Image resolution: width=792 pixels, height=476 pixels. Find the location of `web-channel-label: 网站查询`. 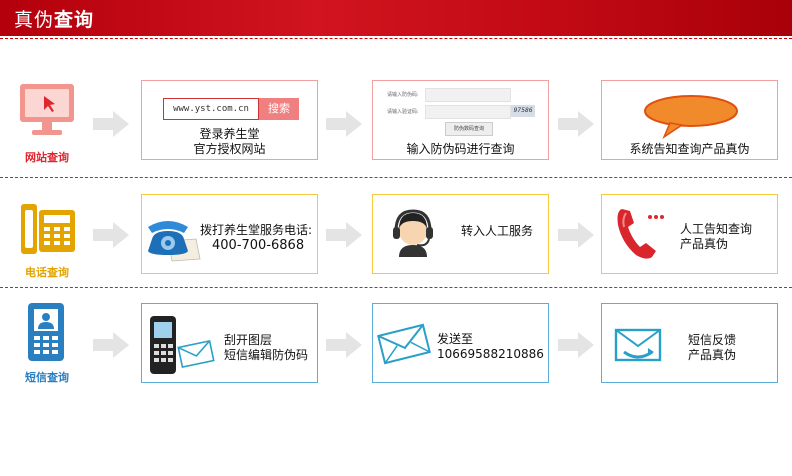

web-channel-label: 网站查询 is located at coordinates (47, 157).